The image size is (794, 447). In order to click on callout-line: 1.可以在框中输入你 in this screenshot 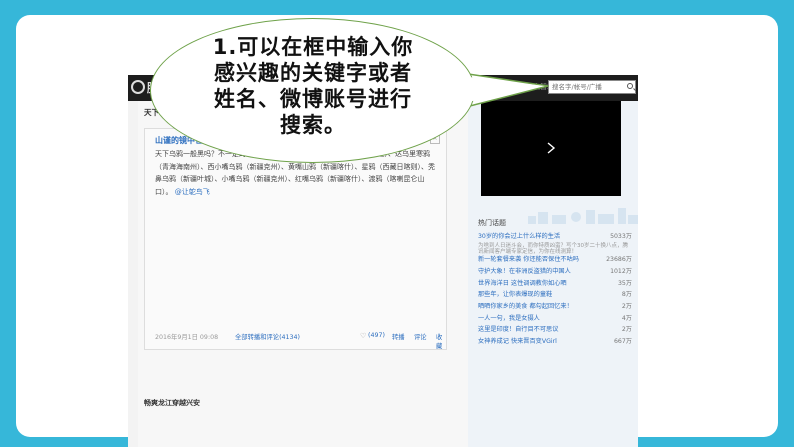, I will do `click(313, 47)`.